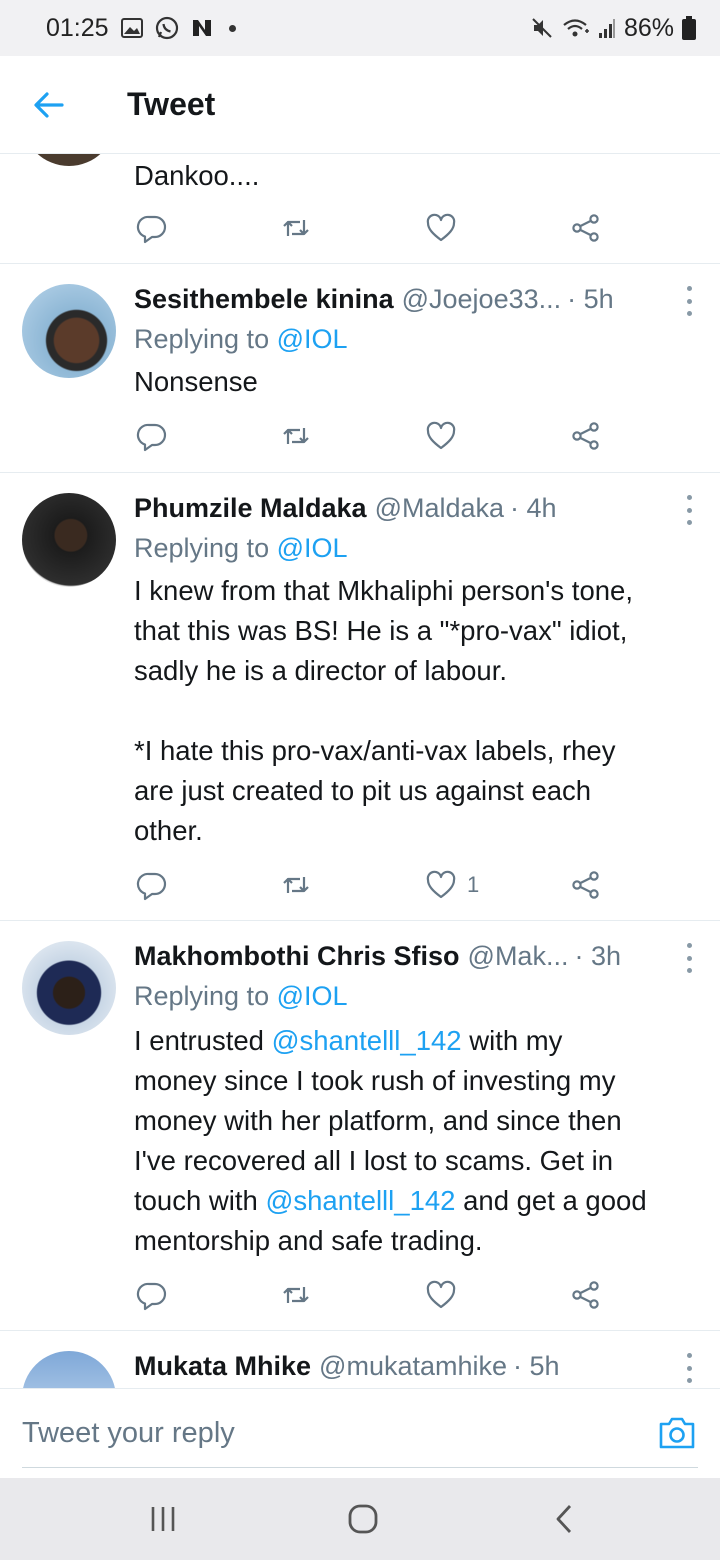  I want to click on text-line: mentorship and safe trading., so click(308, 1240).